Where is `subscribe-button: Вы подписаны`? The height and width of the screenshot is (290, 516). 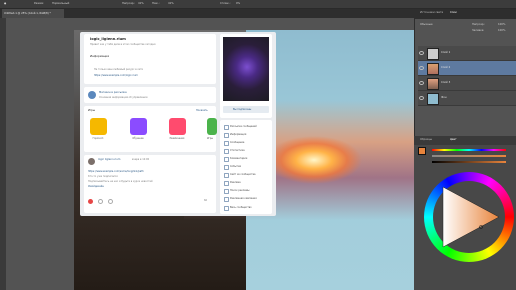 subscribe-button: Вы подписаны is located at coordinates (246, 109).